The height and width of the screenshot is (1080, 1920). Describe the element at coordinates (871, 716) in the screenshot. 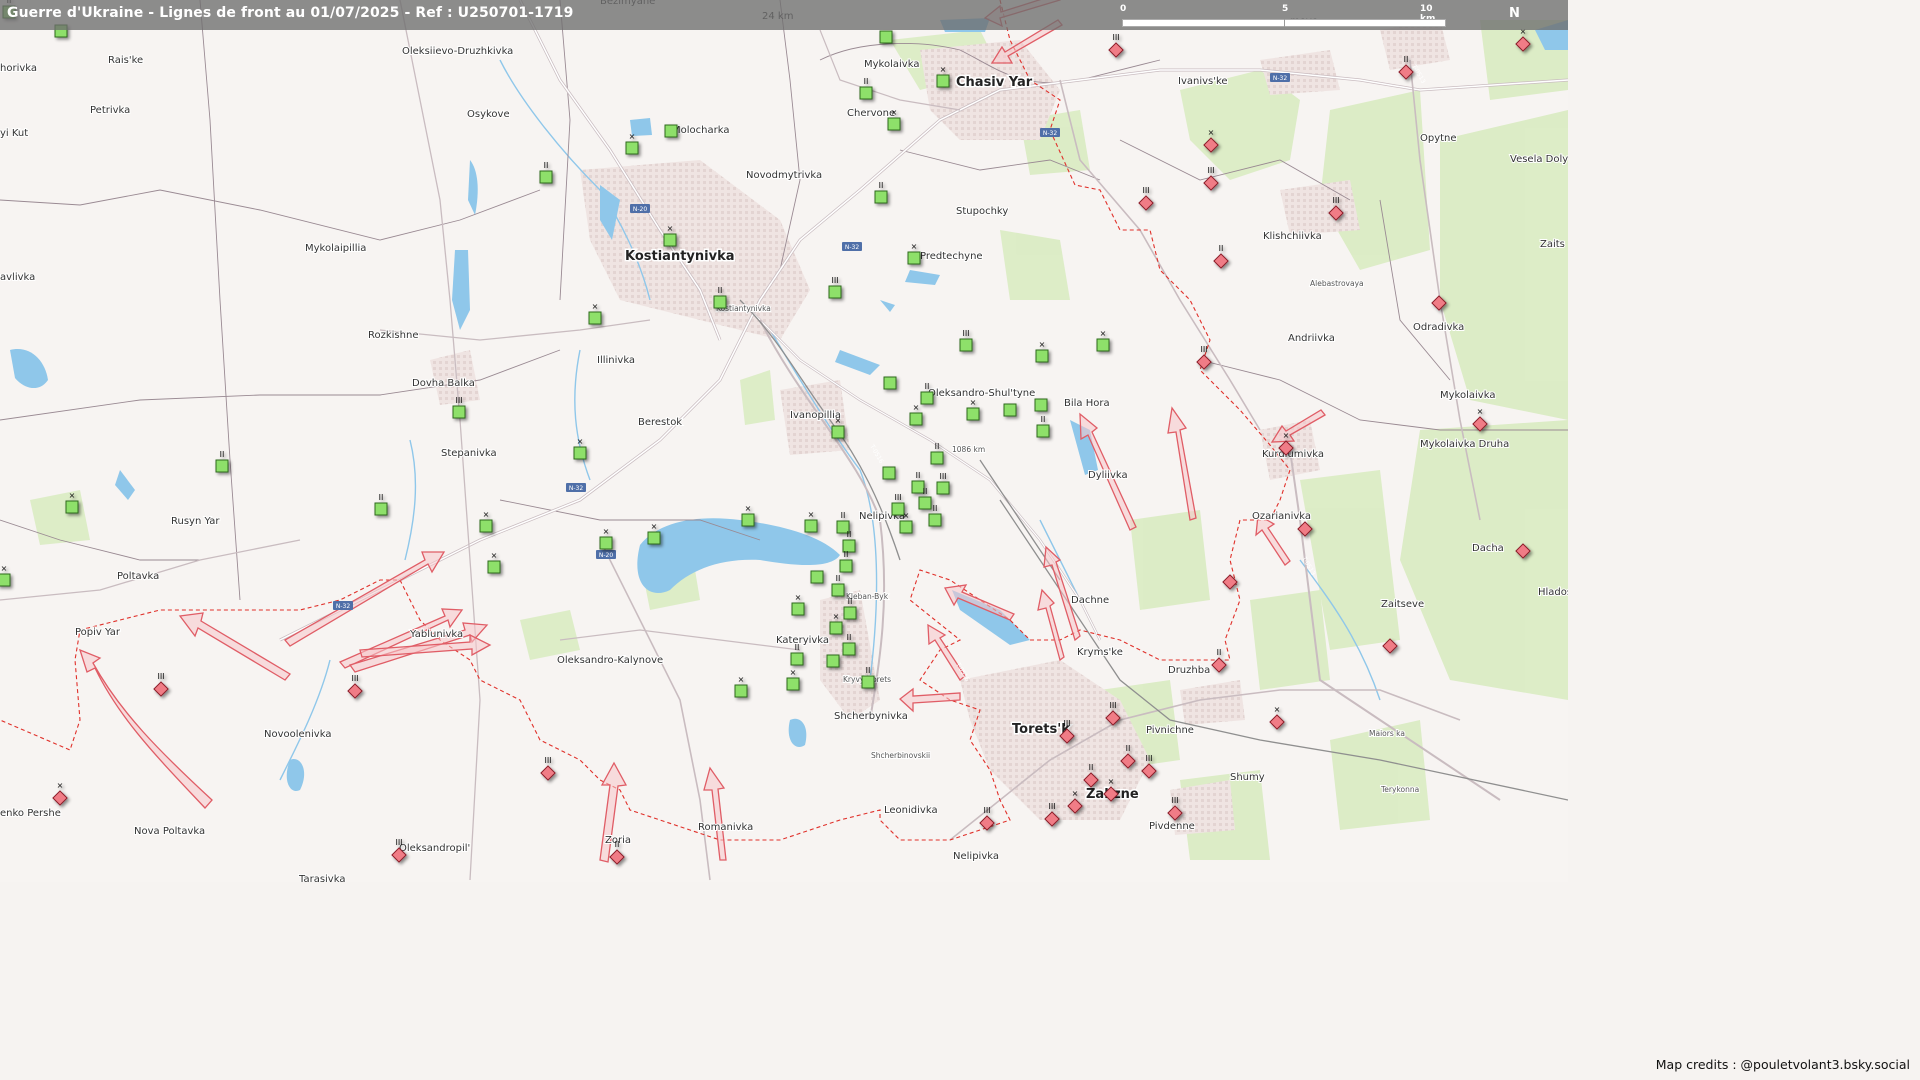

I see `place-label: Shcherbynivka` at that location.